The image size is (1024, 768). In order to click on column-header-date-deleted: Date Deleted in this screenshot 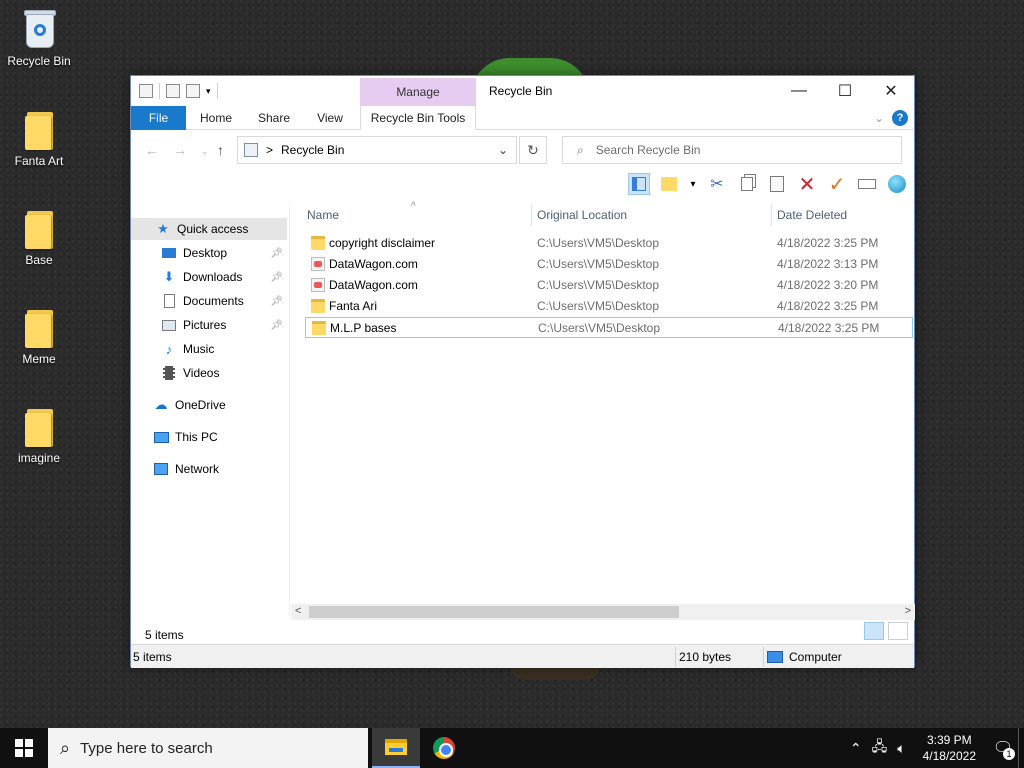, I will do `click(838, 215)`.